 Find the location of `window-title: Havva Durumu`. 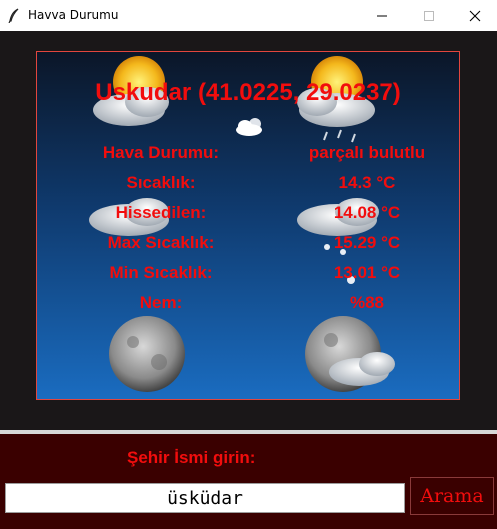

window-title: Havva Durumu is located at coordinates (73, 15).